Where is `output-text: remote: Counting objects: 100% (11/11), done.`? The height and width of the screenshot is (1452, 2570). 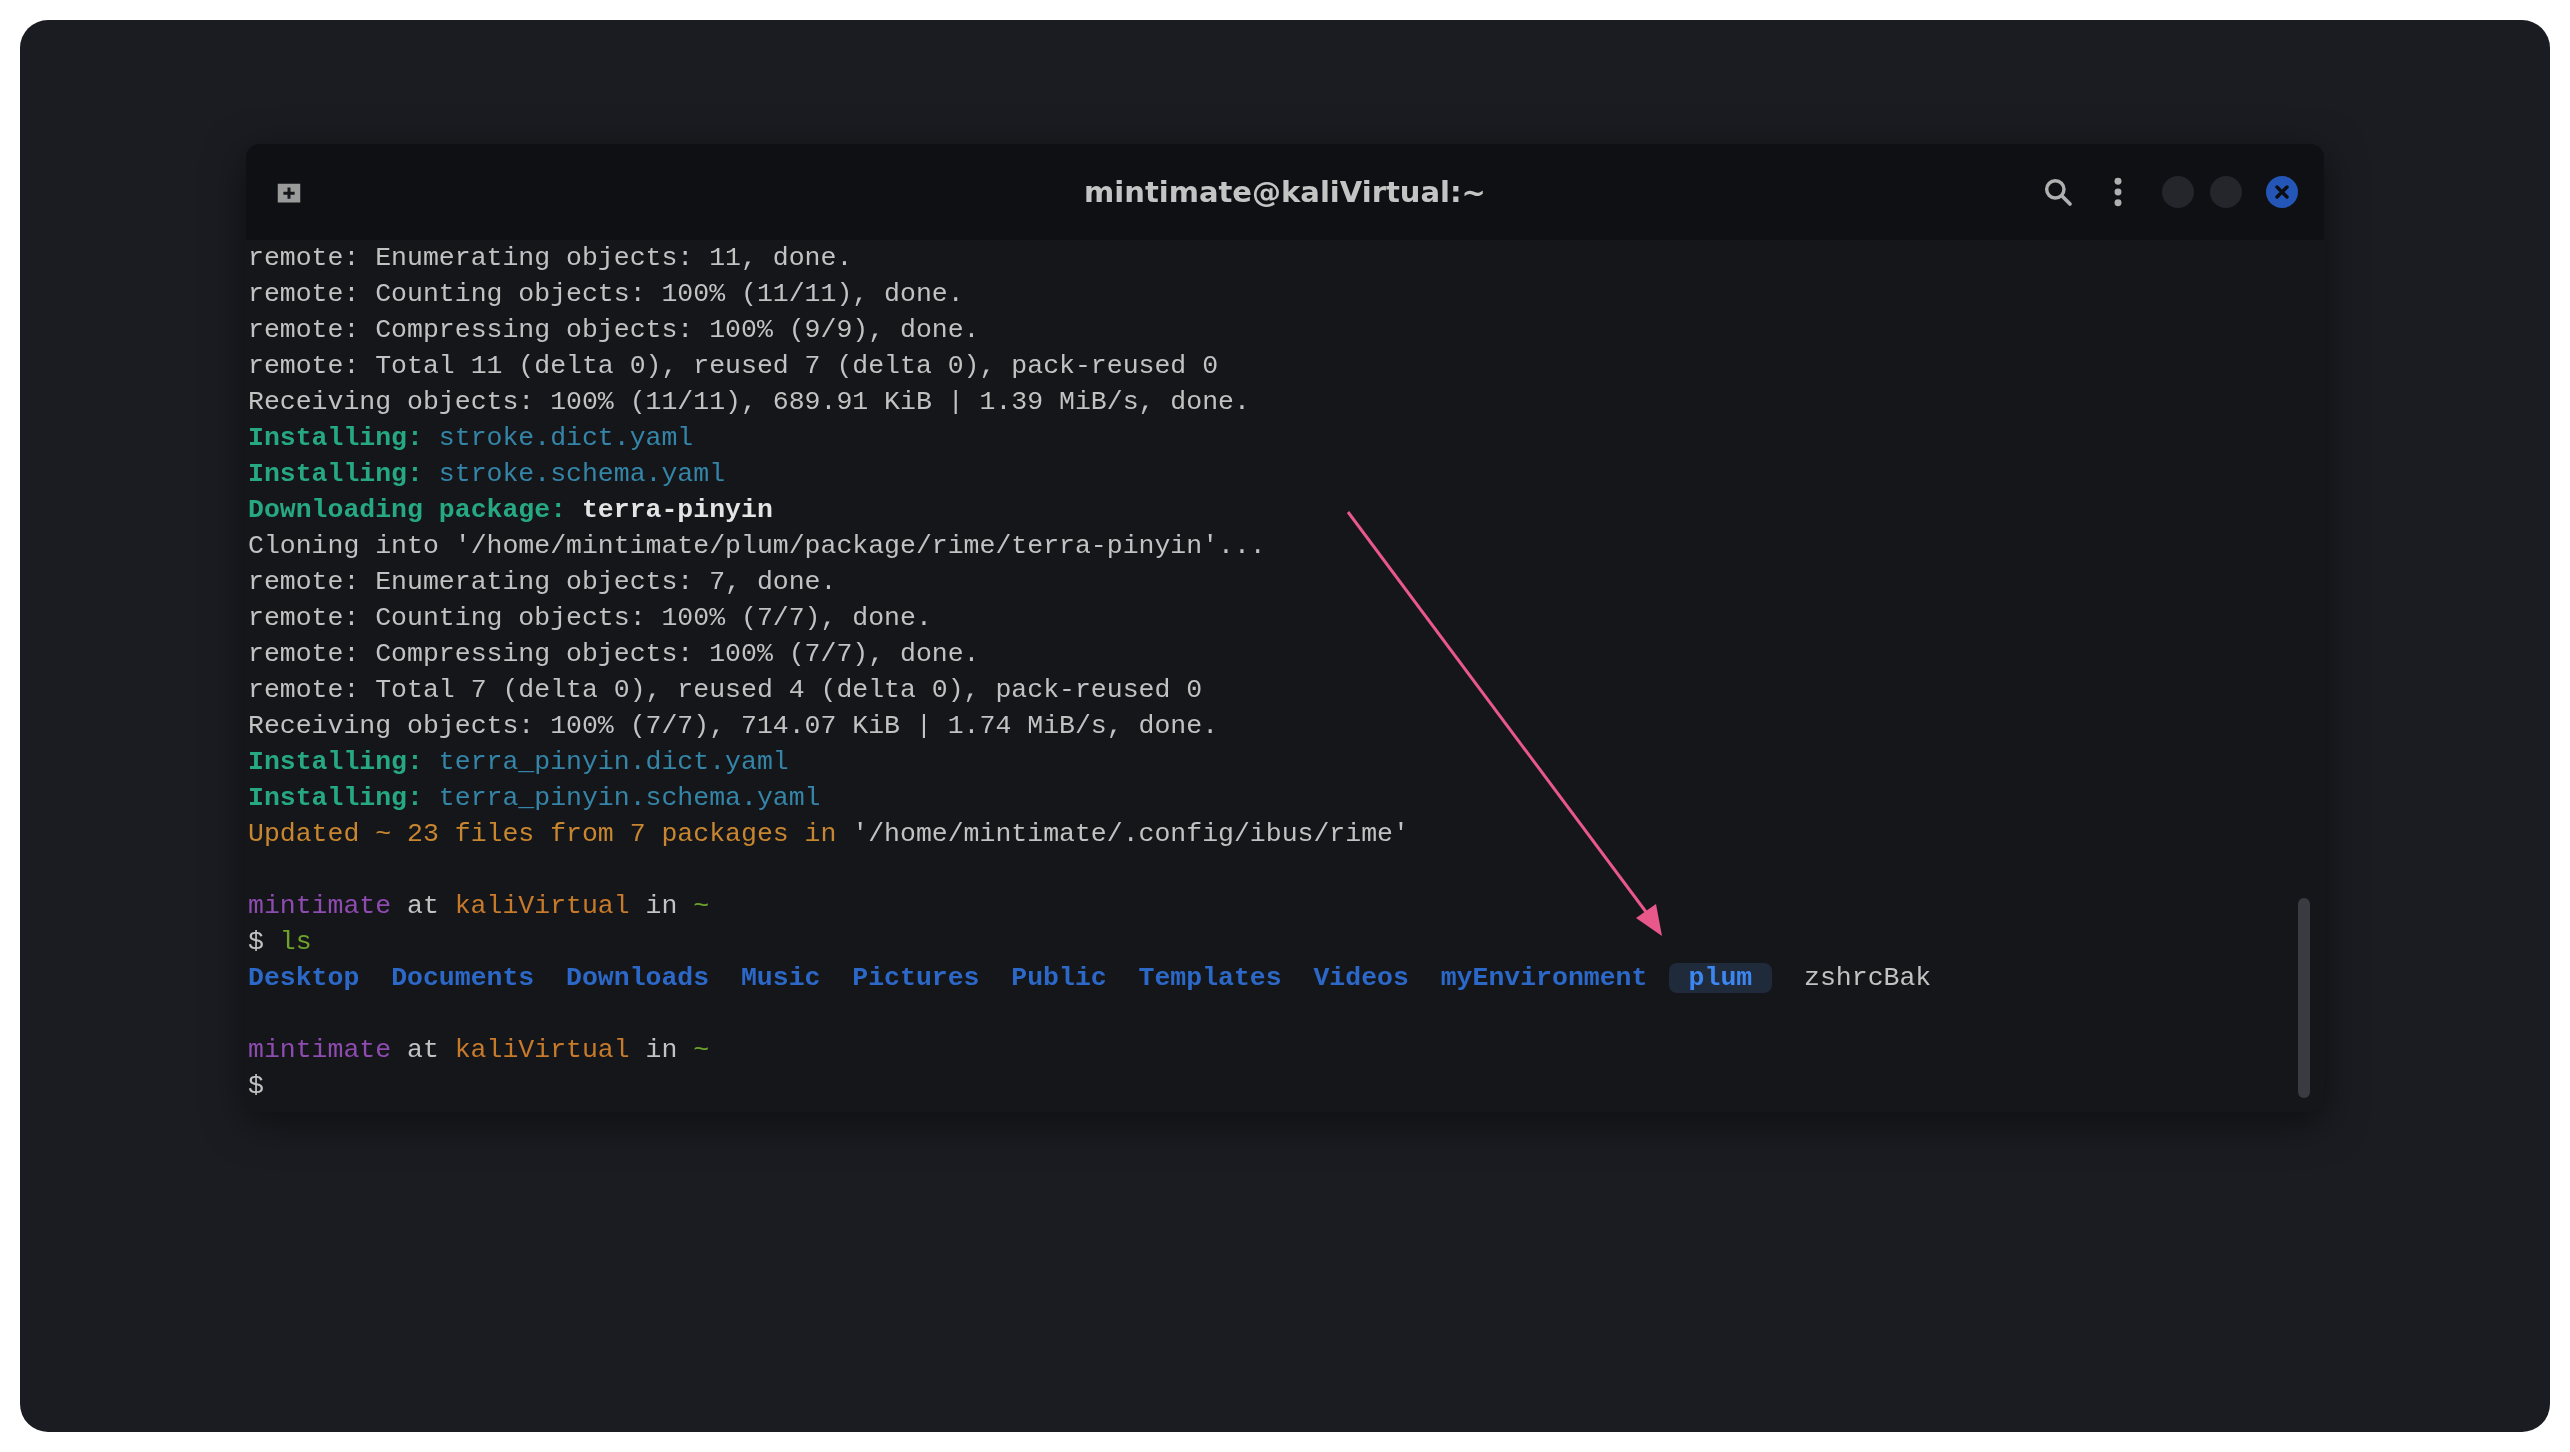 output-text: remote: Counting objects: 100% (11/11), done. is located at coordinates (606, 294).